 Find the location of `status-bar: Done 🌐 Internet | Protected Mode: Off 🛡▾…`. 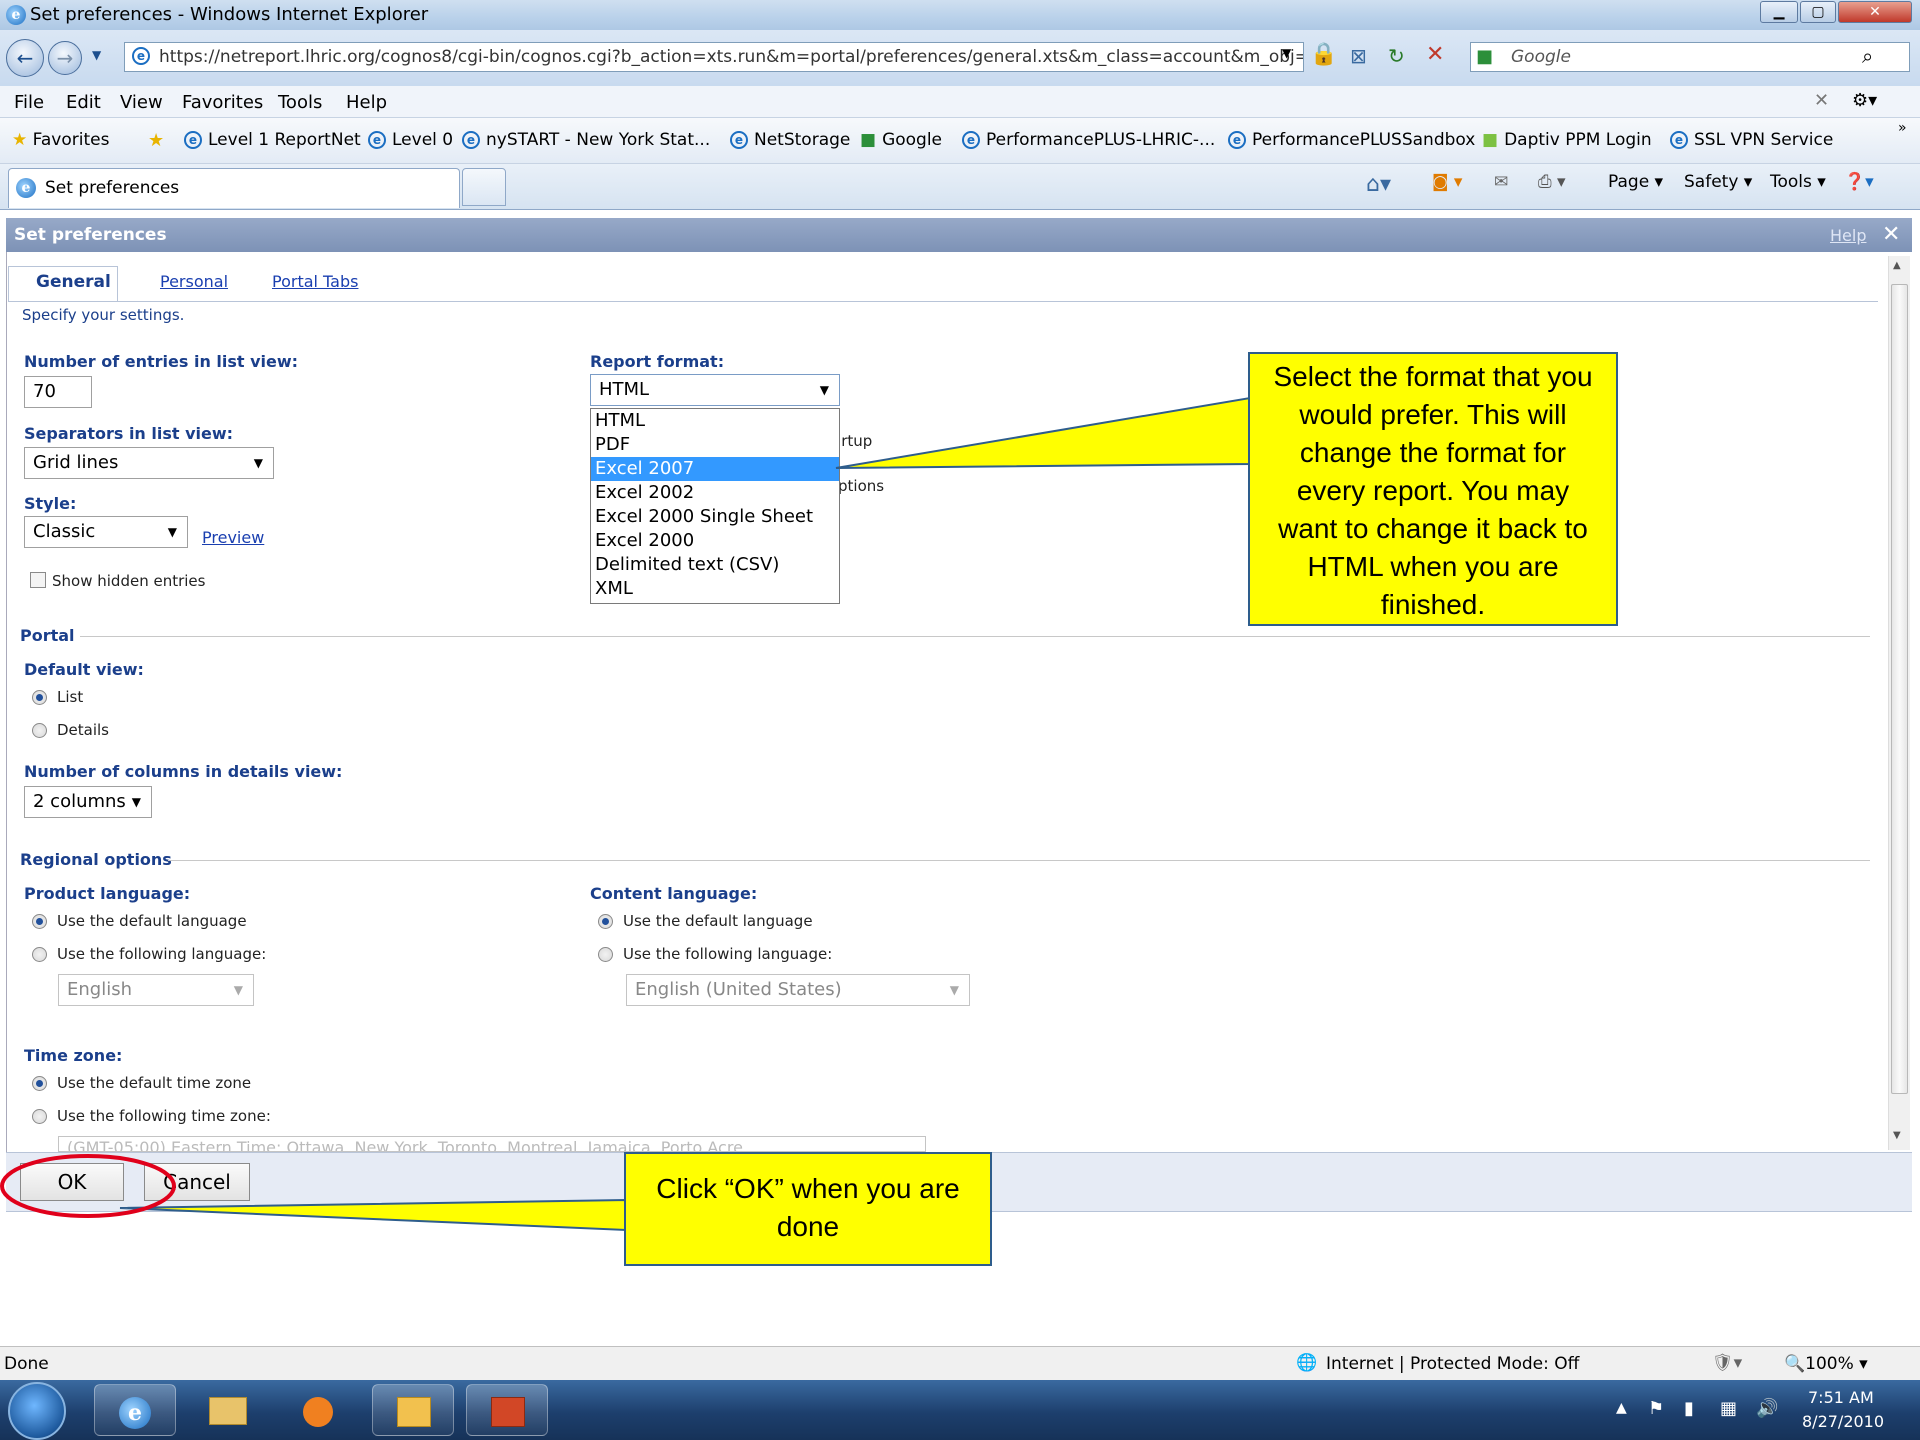

status-bar: Done 🌐 Internet | Protected Mode: Off 🛡▾… is located at coordinates (960, 1363).